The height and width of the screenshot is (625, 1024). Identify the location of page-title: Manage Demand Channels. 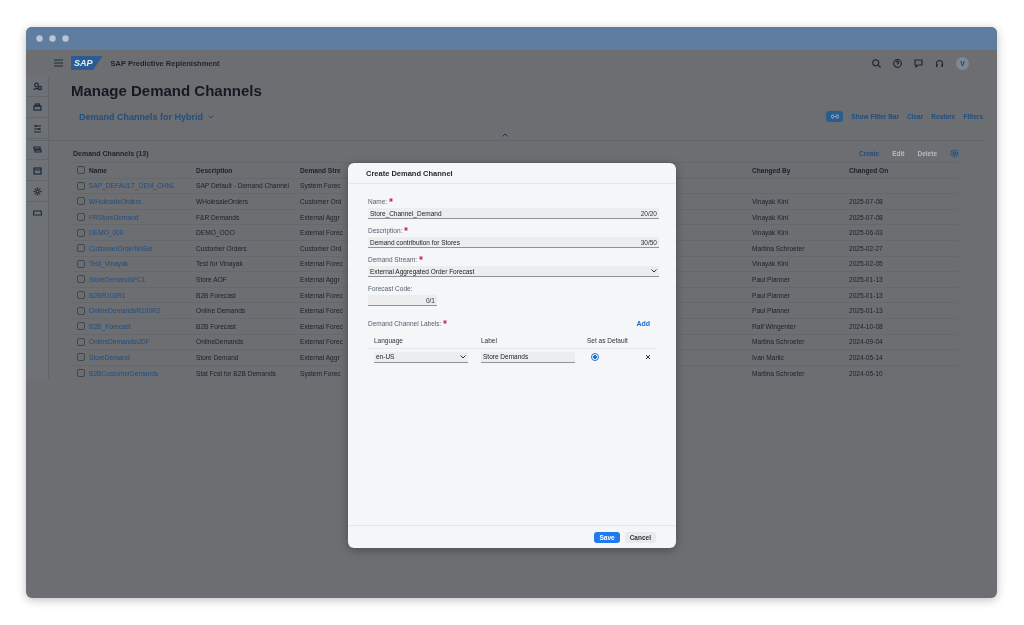
(166, 90).